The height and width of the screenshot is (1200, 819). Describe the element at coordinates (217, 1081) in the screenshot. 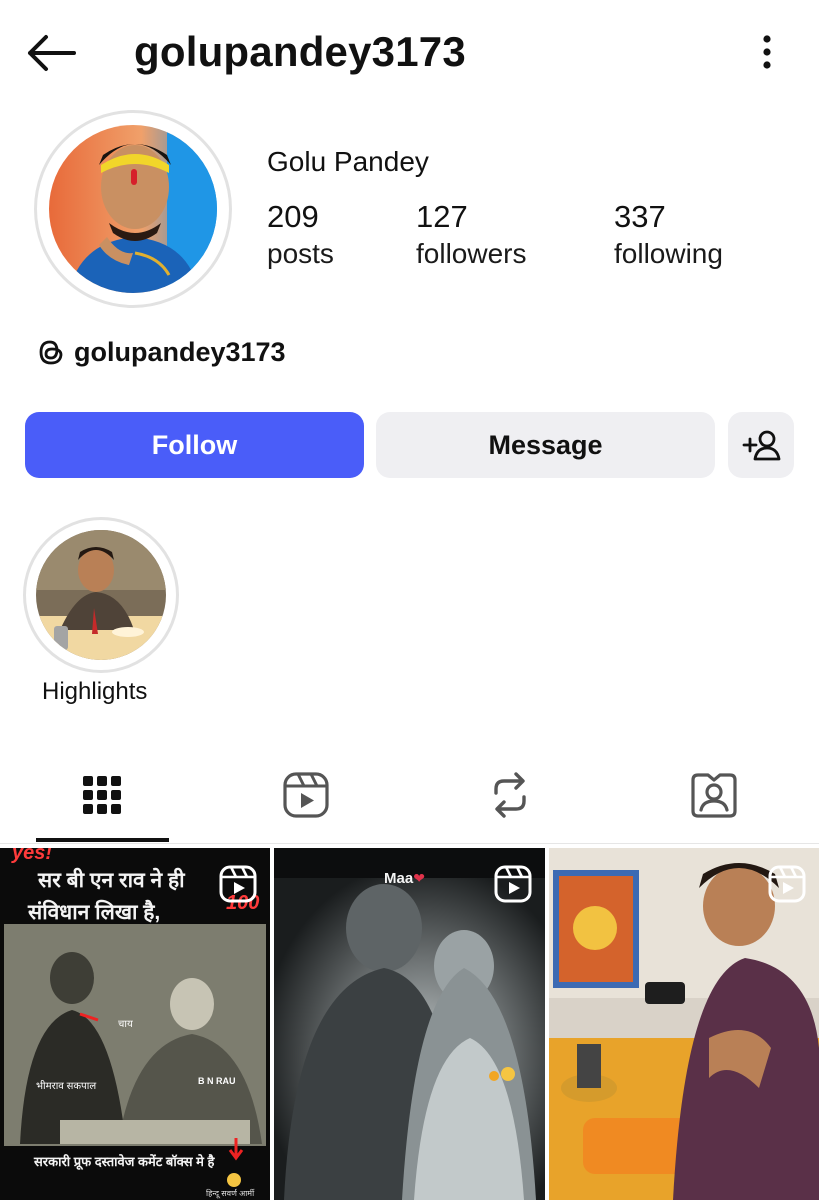

I see `post-tag-bnrau: B N RAU` at that location.